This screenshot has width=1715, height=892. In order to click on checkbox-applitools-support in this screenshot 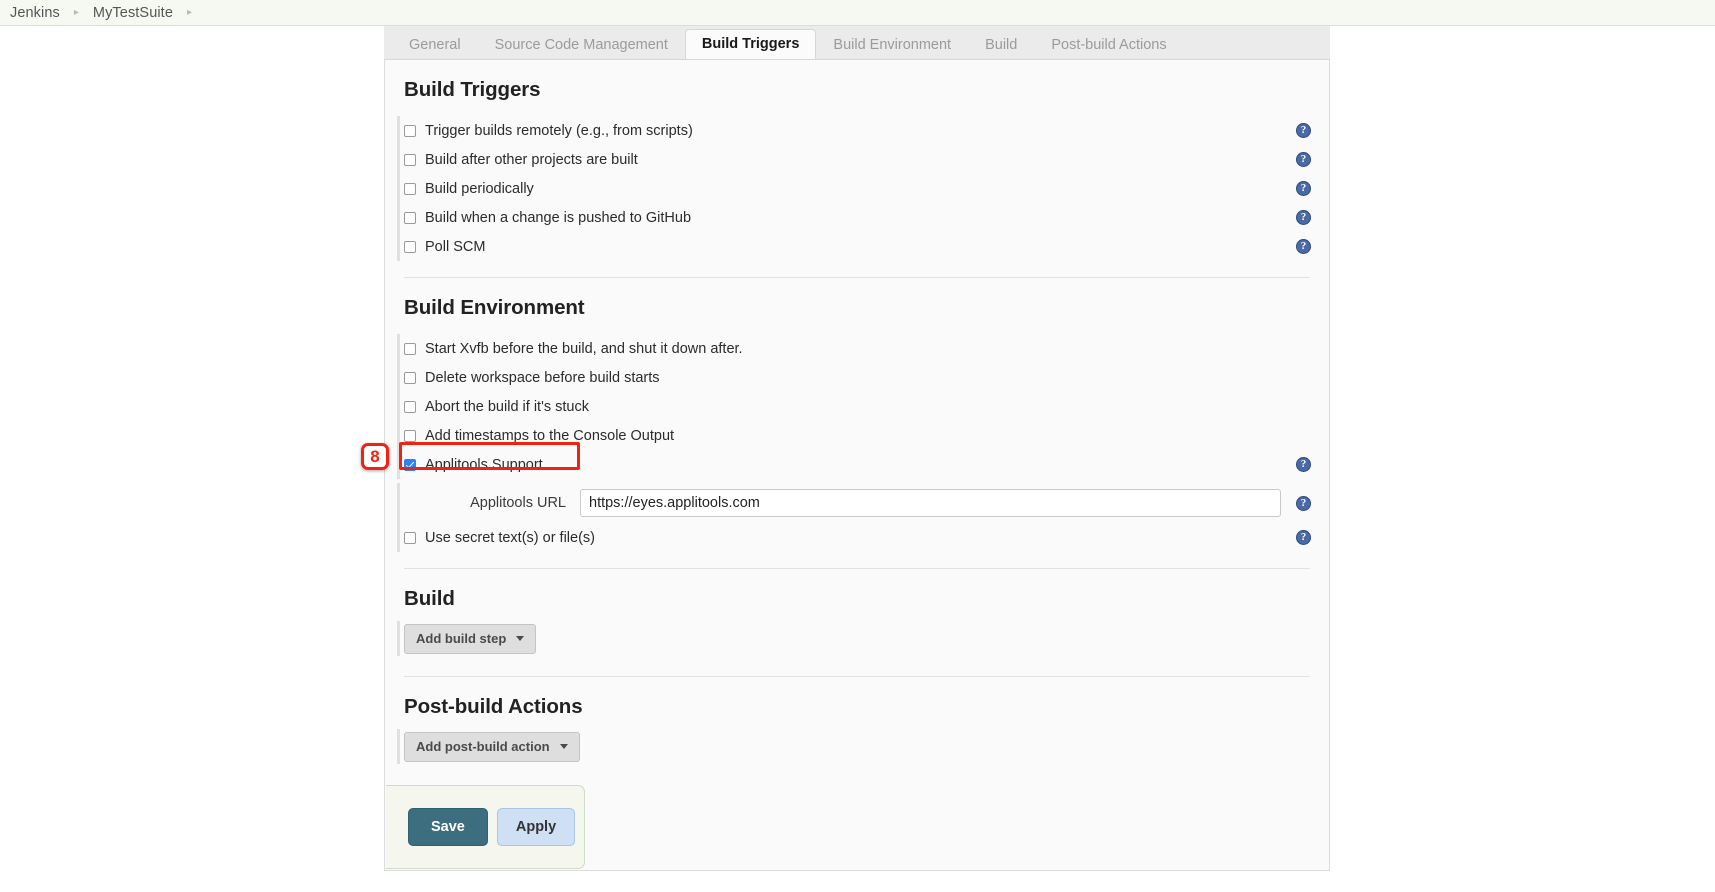, I will do `click(410, 464)`.